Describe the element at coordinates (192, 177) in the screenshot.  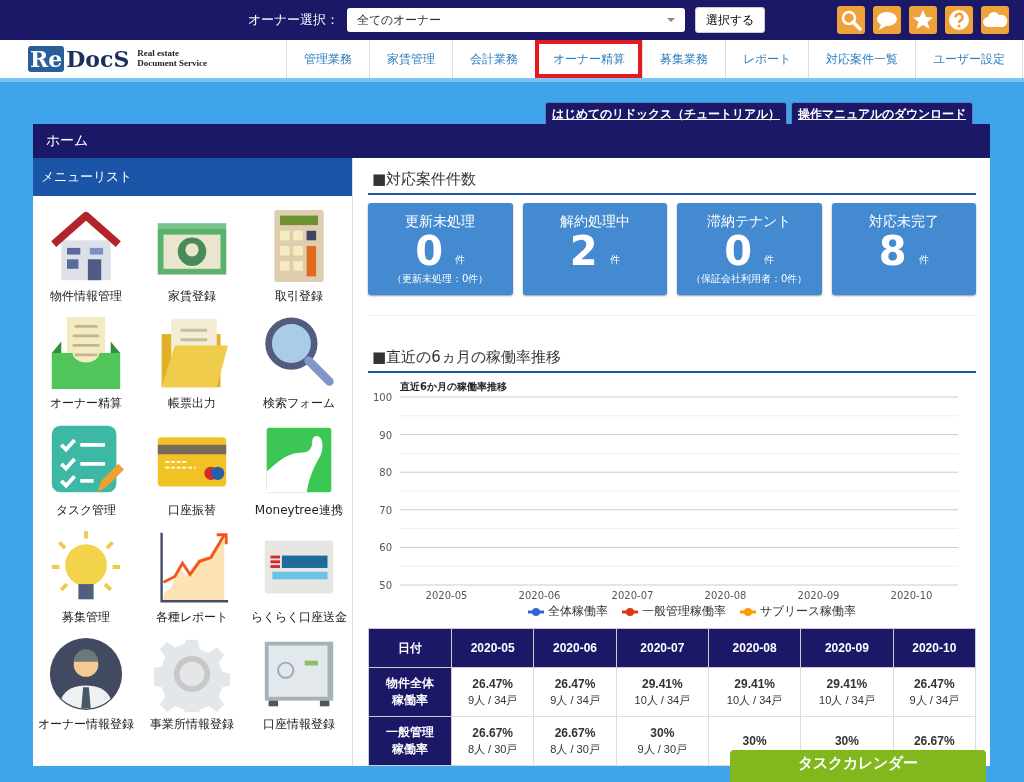
I see `menu-list-header: メニューリスト` at that location.